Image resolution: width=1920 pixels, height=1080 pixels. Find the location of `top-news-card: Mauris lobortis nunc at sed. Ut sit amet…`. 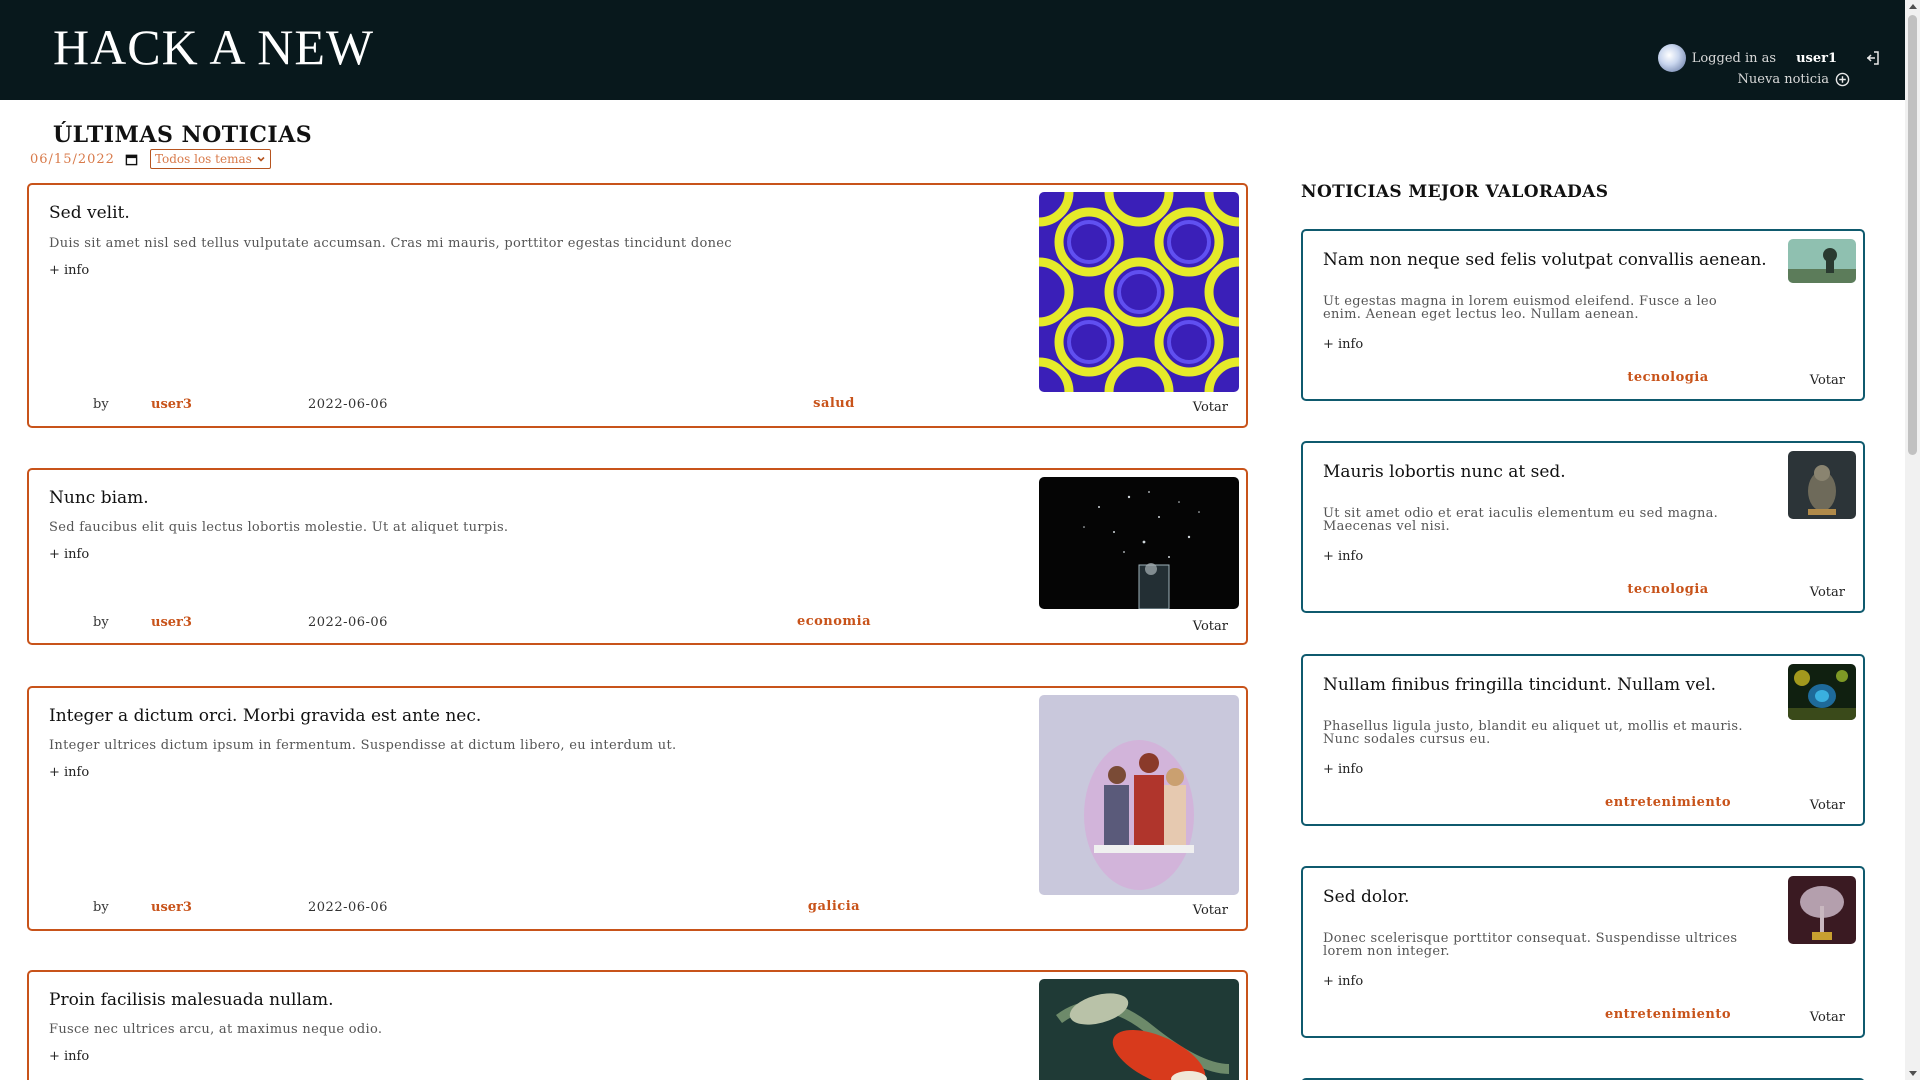

top-news-card: Mauris lobortis nunc at sed. Ut sit amet… is located at coordinates (1583, 527).